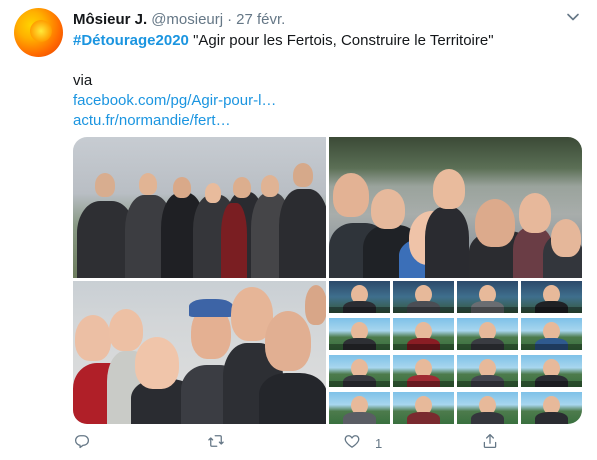  What do you see at coordinates (187, 19) in the screenshot?
I see `handle: @mosieurj` at bounding box center [187, 19].